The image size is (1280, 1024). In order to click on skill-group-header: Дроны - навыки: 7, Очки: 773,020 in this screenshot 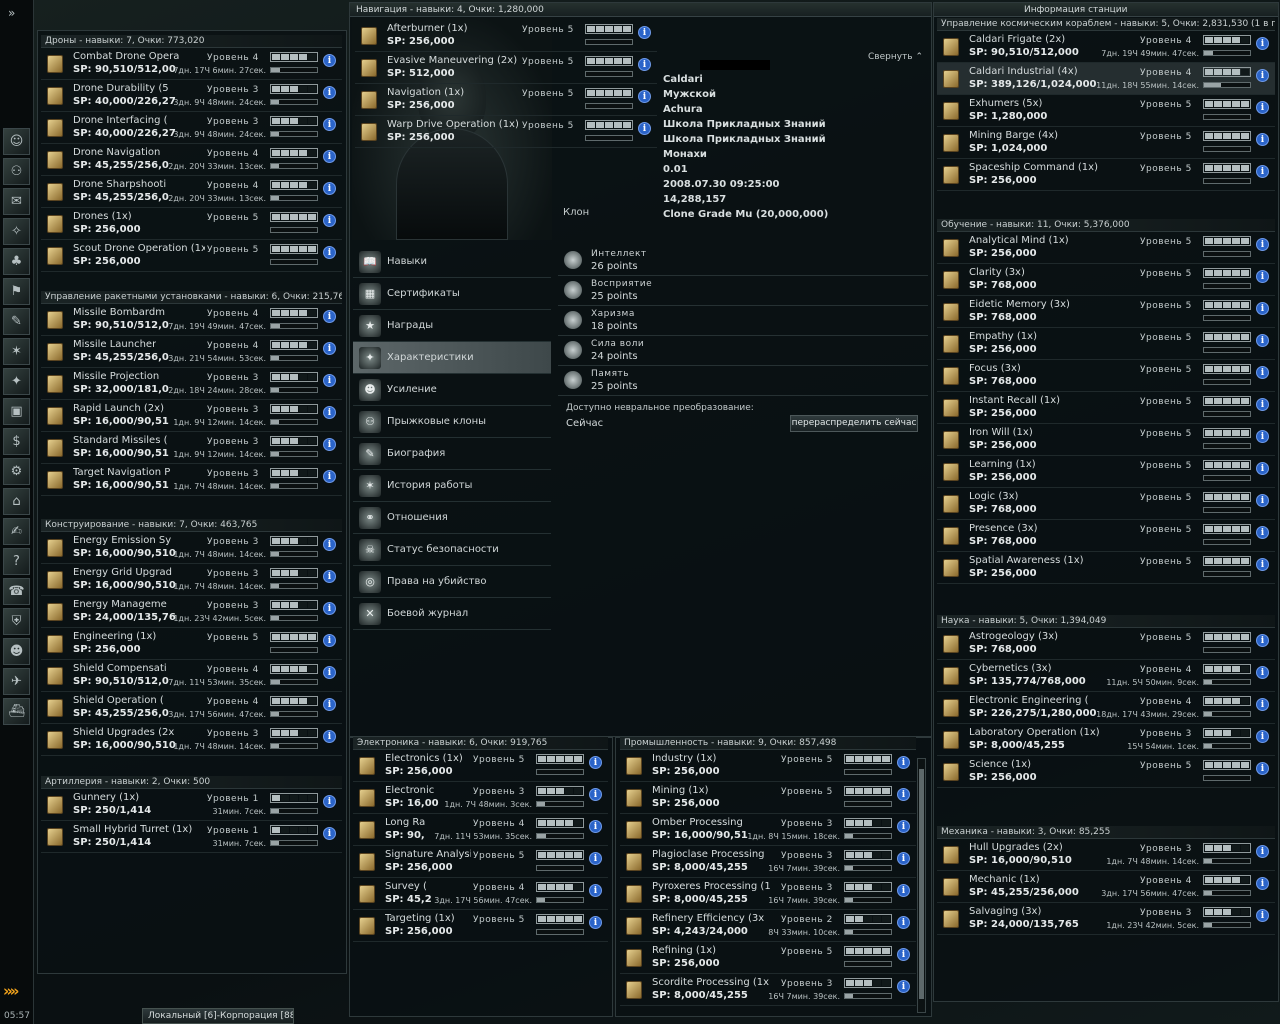, I will do `click(191, 41)`.